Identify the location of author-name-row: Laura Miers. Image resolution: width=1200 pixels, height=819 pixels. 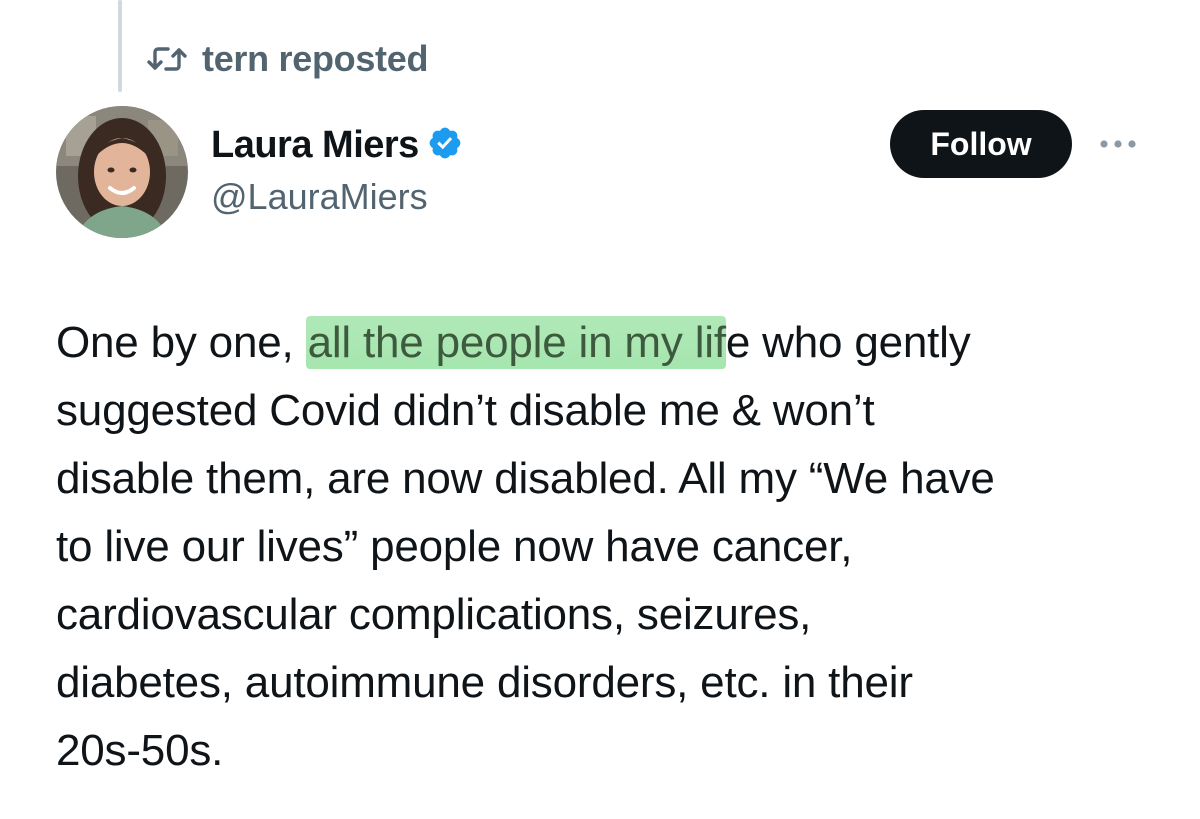
(337, 145).